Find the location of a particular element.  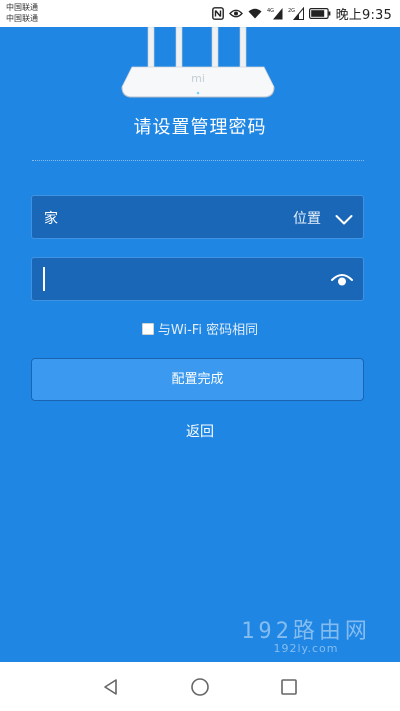

text-cursor is located at coordinates (44, 279).